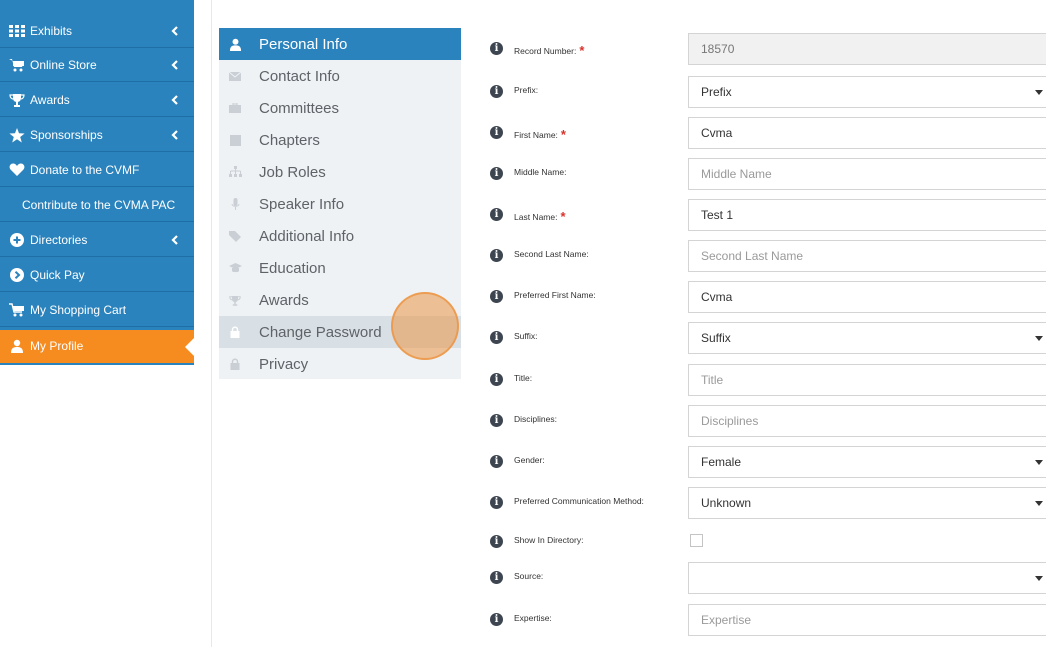 The width and height of the screenshot is (1046, 647). What do you see at coordinates (284, 300) in the screenshot?
I see `profile-menu-label: Awards` at bounding box center [284, 300].